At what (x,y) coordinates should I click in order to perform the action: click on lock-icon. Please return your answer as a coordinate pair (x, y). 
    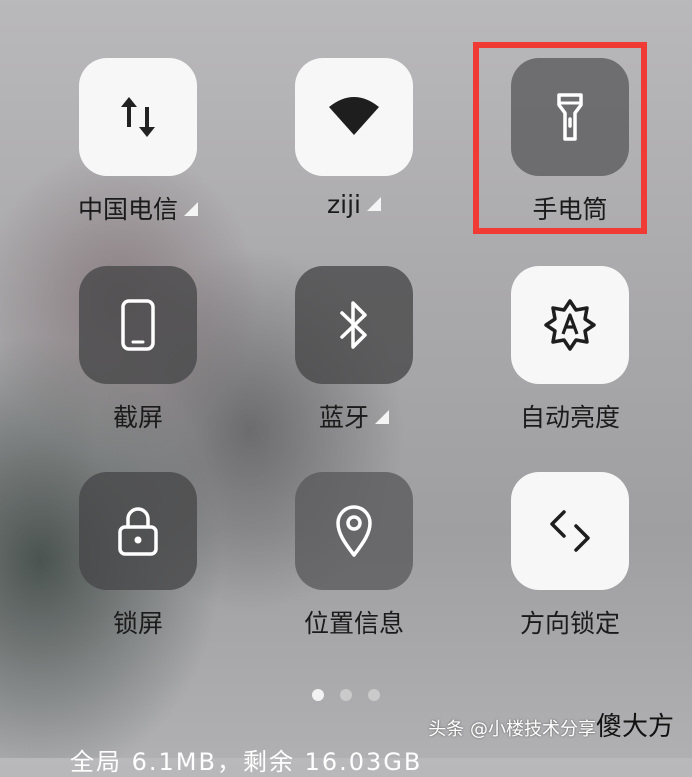
    Looking at the image, I should click on (138, 531).